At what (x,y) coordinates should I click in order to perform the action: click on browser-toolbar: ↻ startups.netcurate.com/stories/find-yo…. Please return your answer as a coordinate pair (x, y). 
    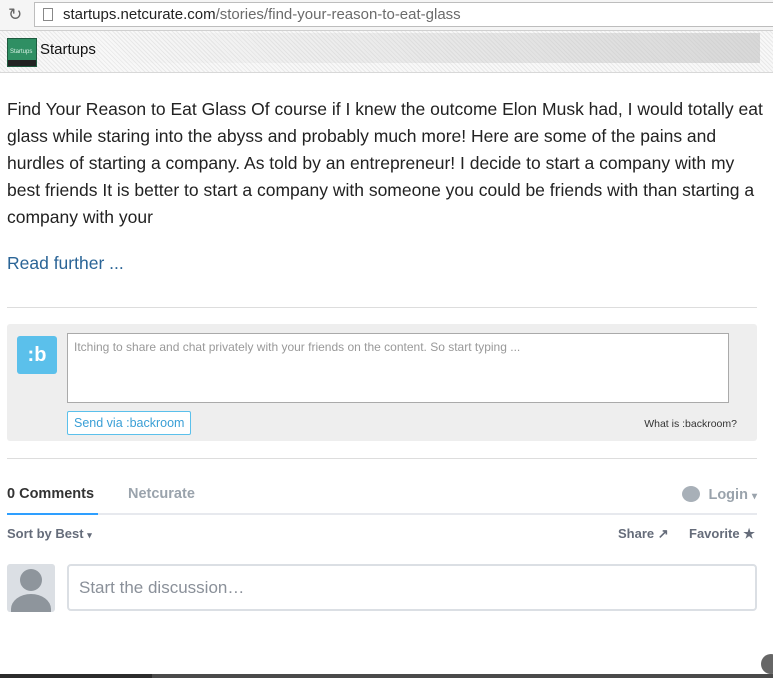
    Looking at the image, I should click on (386, 15).